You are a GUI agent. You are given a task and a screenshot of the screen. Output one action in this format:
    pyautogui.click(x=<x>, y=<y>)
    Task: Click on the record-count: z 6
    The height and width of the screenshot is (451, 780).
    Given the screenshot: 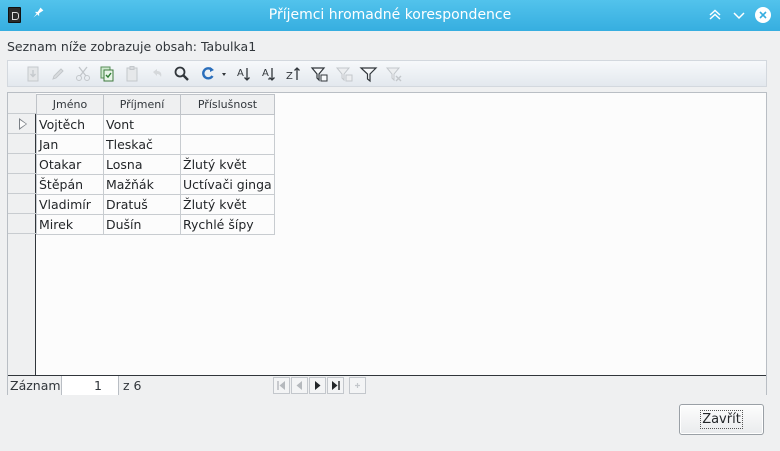 What is the action you would take?
    pyautogui.click(x=132, y=385)
    